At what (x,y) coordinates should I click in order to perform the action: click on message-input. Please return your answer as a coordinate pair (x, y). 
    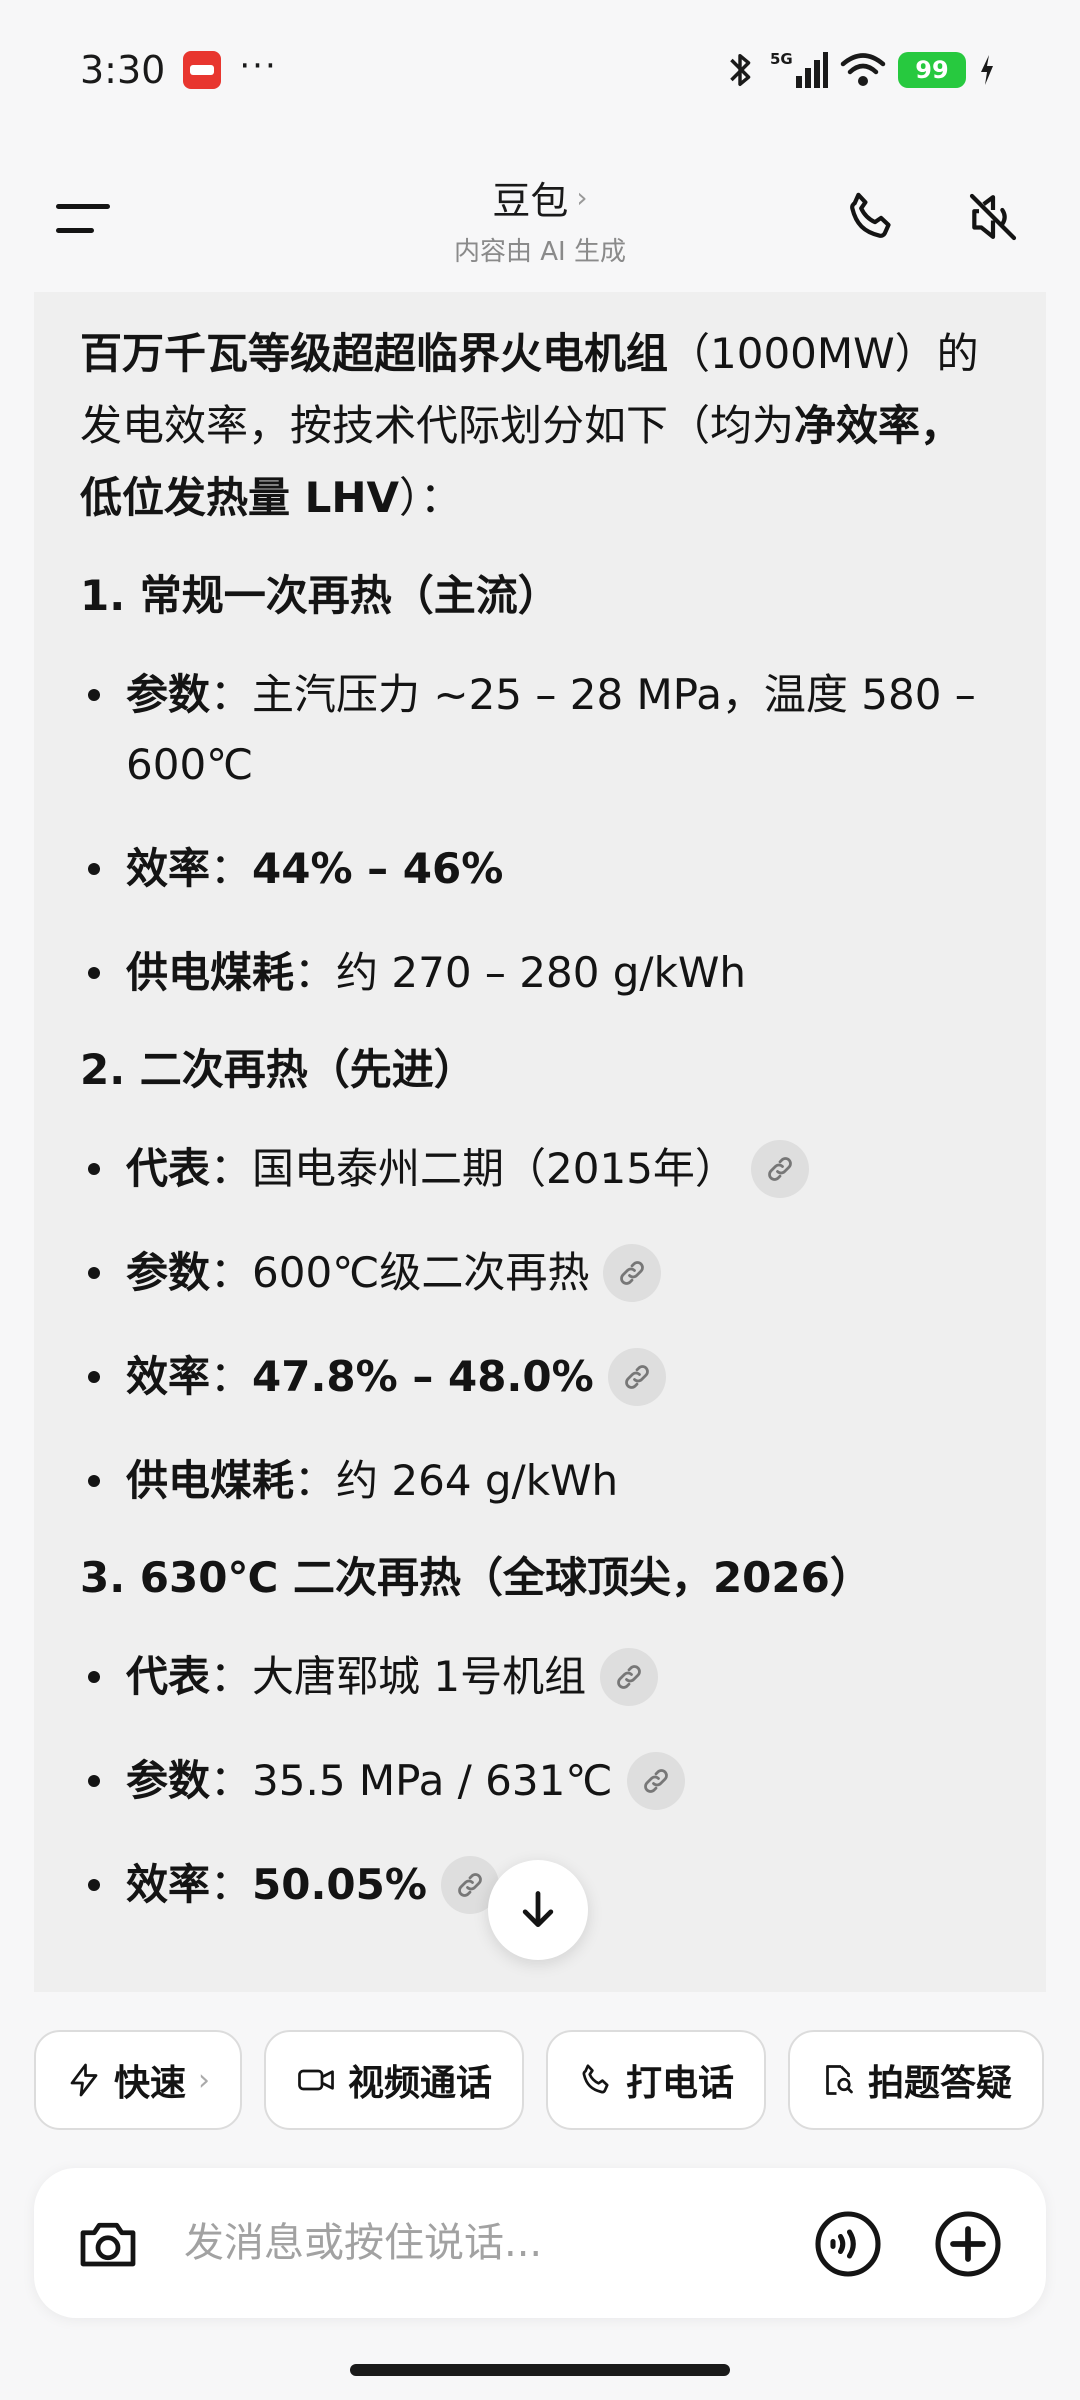
    Looking at the image, I should click on (484, 2243).